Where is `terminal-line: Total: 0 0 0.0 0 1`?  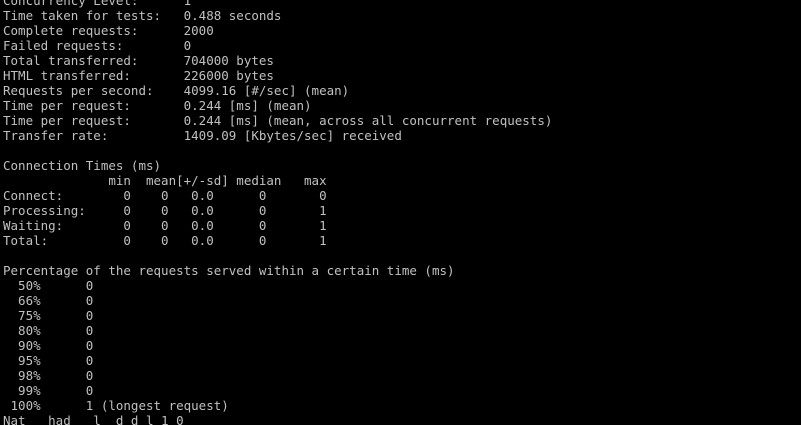 terminal-line: Total: 0 0 0.0 0 1 is located at coordinates (165, 240).